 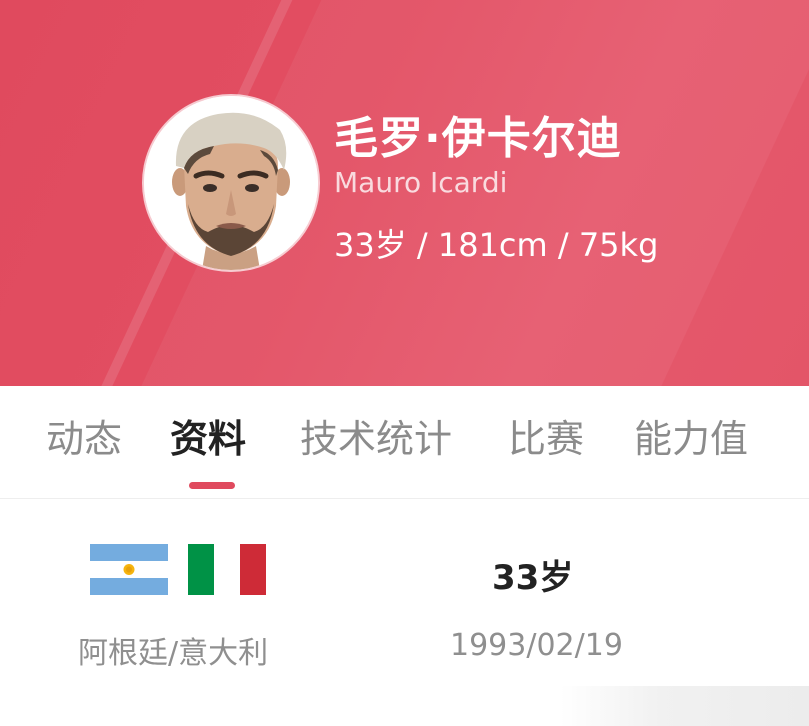 What do you see at coordinates (478, 138) in the screenshot?
I see `player-name-chinese: 毛罗·伊卡尔迪` at bounding box center [478, 138].